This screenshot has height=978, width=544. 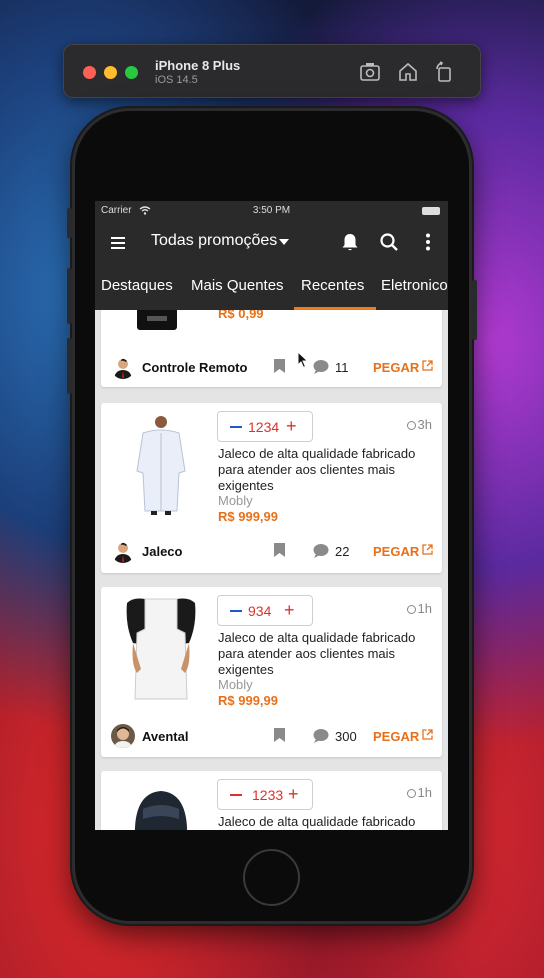 What do you see at coordinates (350, 242) in the screenshot?
I see `bell-icon` at bounding box center [350, 242].